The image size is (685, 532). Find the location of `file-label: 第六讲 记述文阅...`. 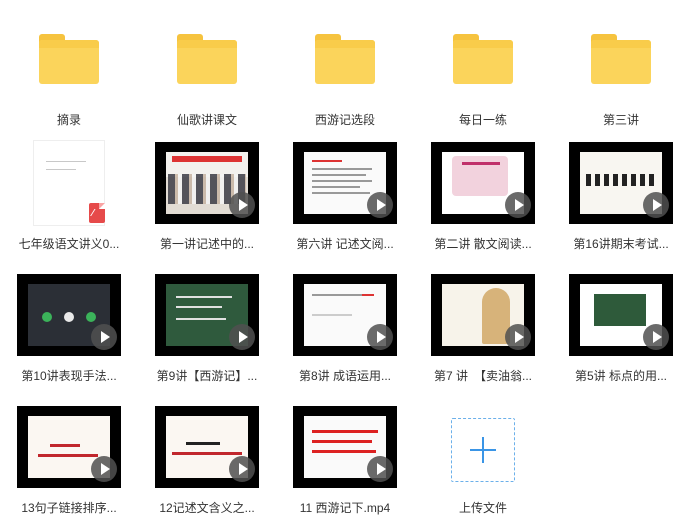

file-label: 第六讲 记述文阅... is located at coordinates (345, 244).